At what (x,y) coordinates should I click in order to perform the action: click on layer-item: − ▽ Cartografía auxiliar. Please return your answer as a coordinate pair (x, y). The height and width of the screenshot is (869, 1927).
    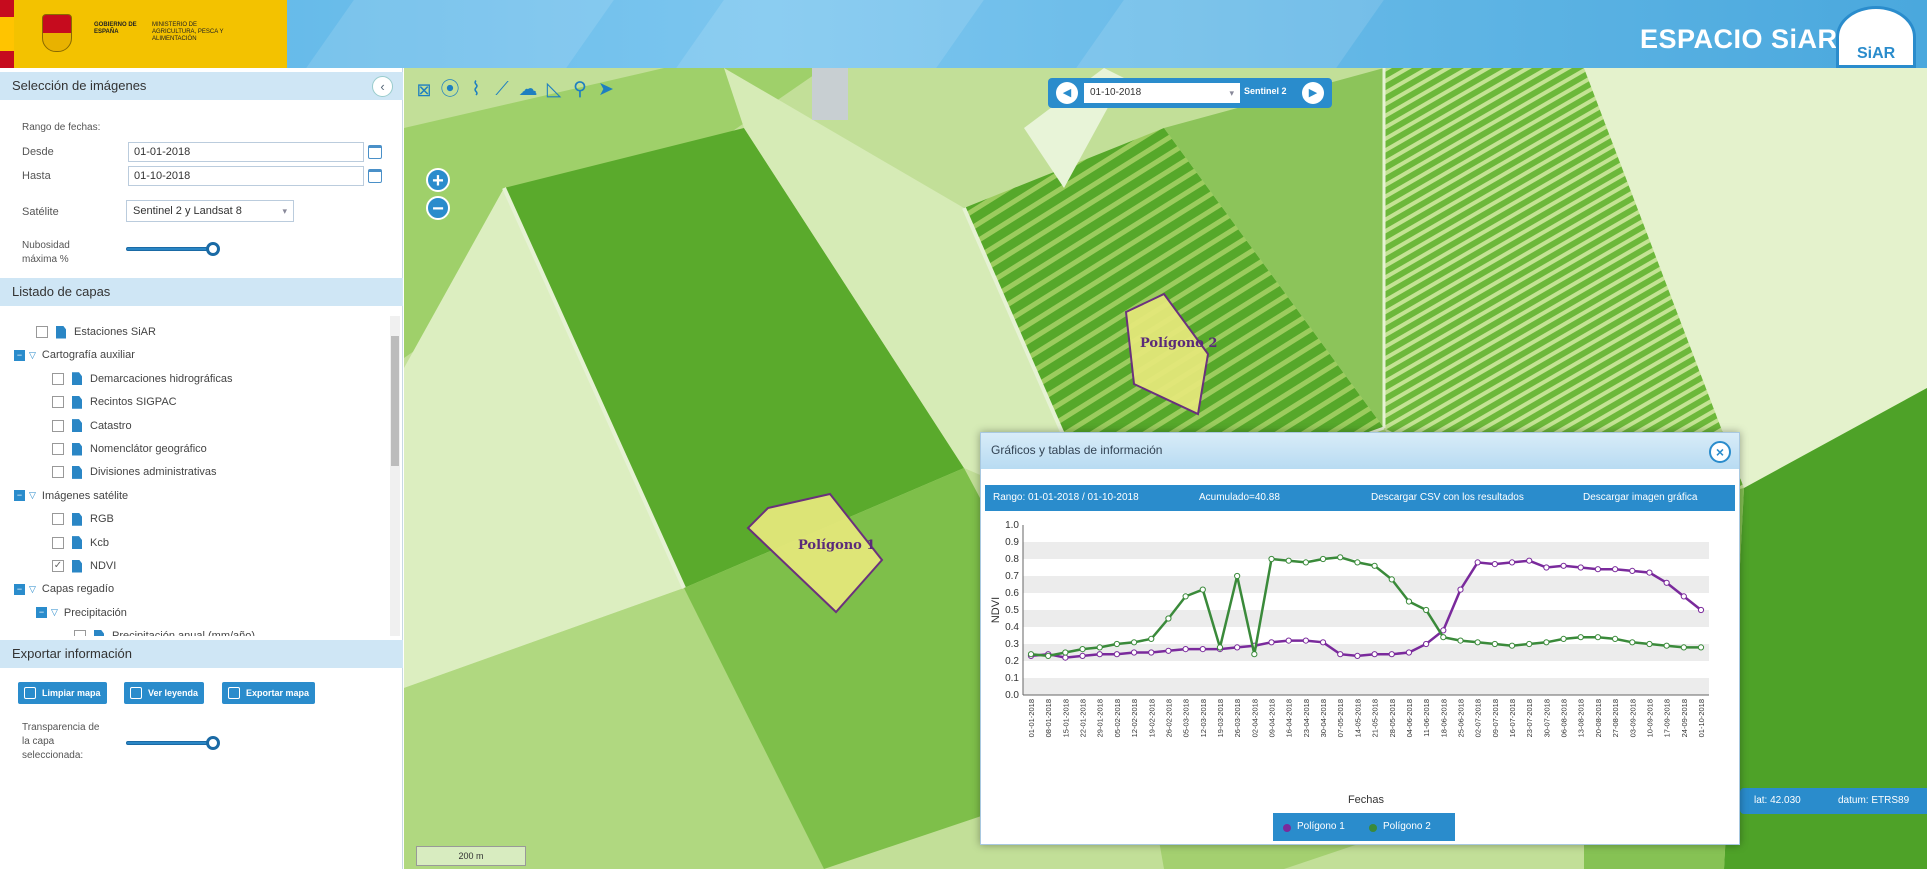
    Looking at the image, I should click on (74, 355).